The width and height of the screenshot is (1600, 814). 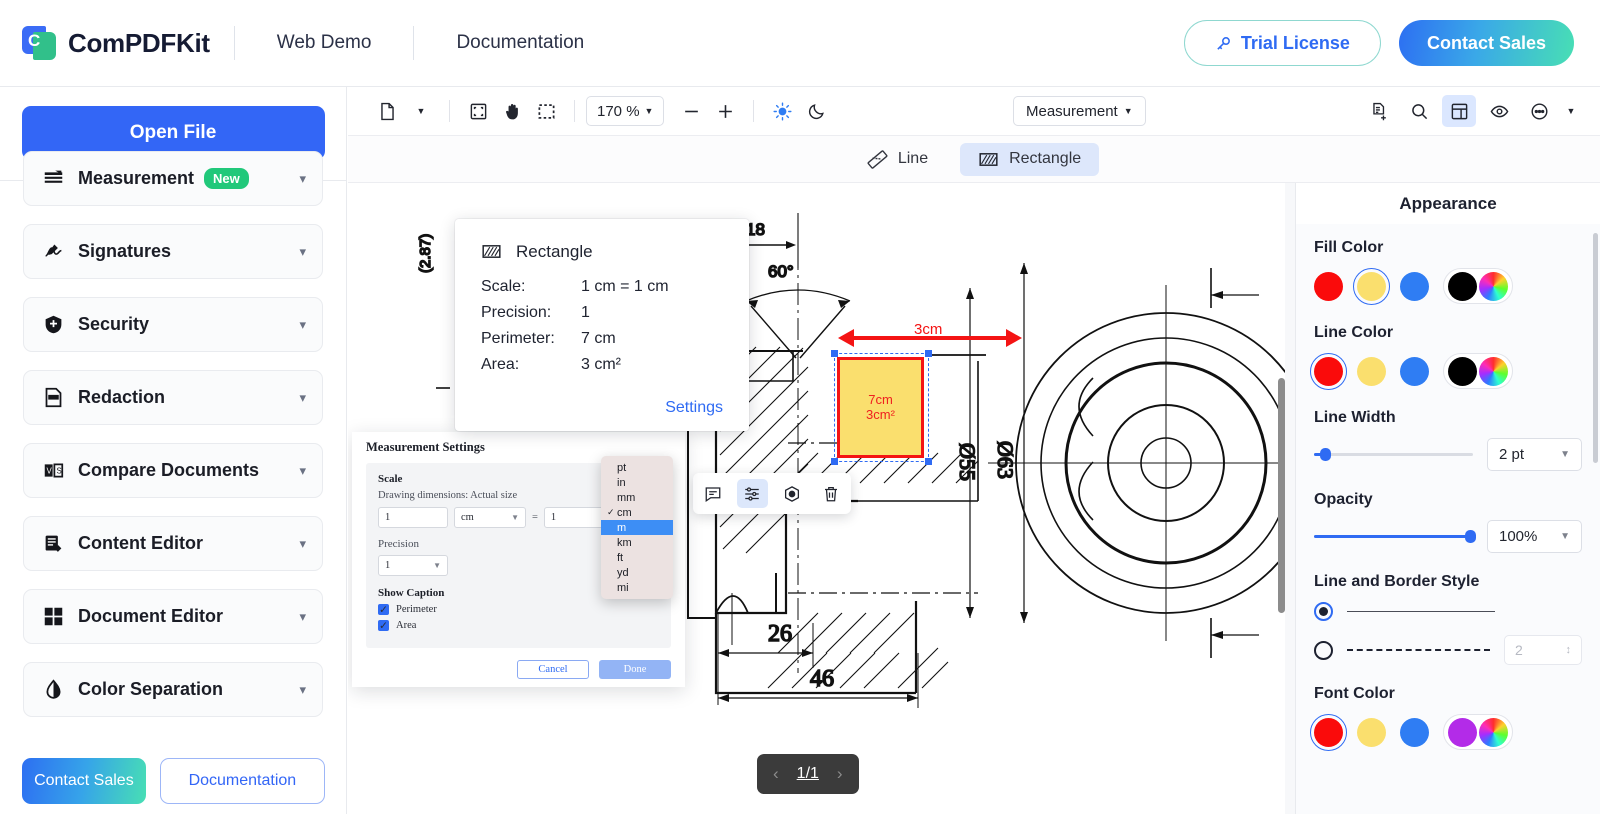 I want to click on line-swatch-black, so click(x=1462, y=371).